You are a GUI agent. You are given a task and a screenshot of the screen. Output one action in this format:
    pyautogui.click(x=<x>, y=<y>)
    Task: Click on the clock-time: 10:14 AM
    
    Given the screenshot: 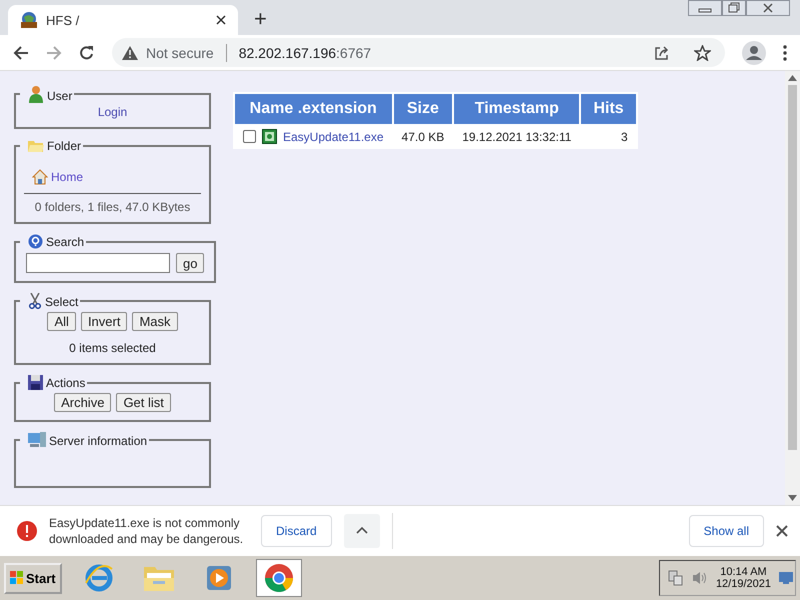 What is the action you would take?
    pyautogui.click(x=743, y=572)
    